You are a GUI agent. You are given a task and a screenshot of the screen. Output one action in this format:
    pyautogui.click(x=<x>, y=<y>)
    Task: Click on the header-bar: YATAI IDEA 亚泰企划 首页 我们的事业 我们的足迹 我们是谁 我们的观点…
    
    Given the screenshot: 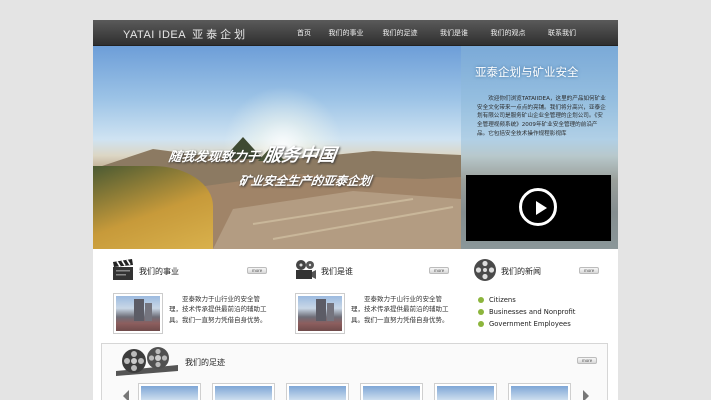 What is the action you would take?
    pyautogui.click(x=355, y=33)
    